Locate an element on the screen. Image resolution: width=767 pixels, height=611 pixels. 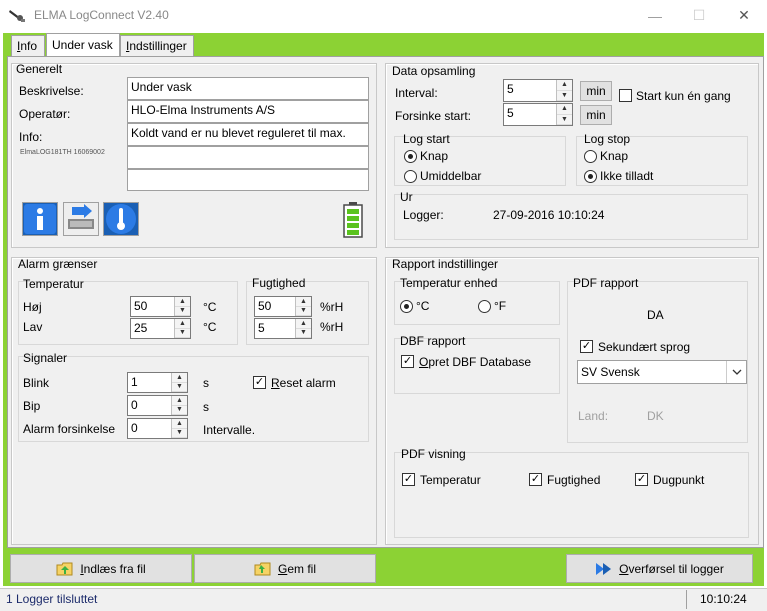
temp-high-stepper: 50 ▲ ▼ is located at coordinates (160, 306).